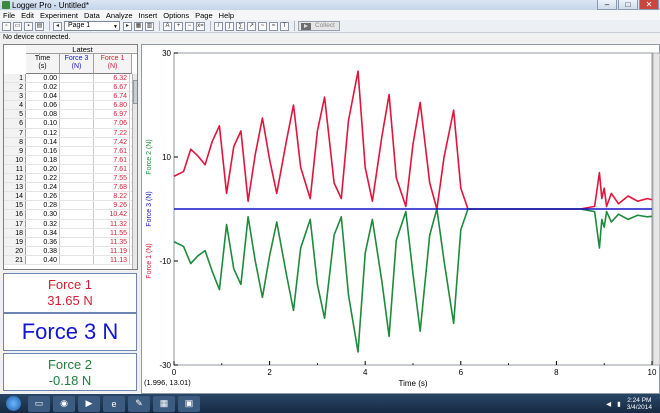  I want to click on table-row: 18 0.34 11.55, so click(70, 233).